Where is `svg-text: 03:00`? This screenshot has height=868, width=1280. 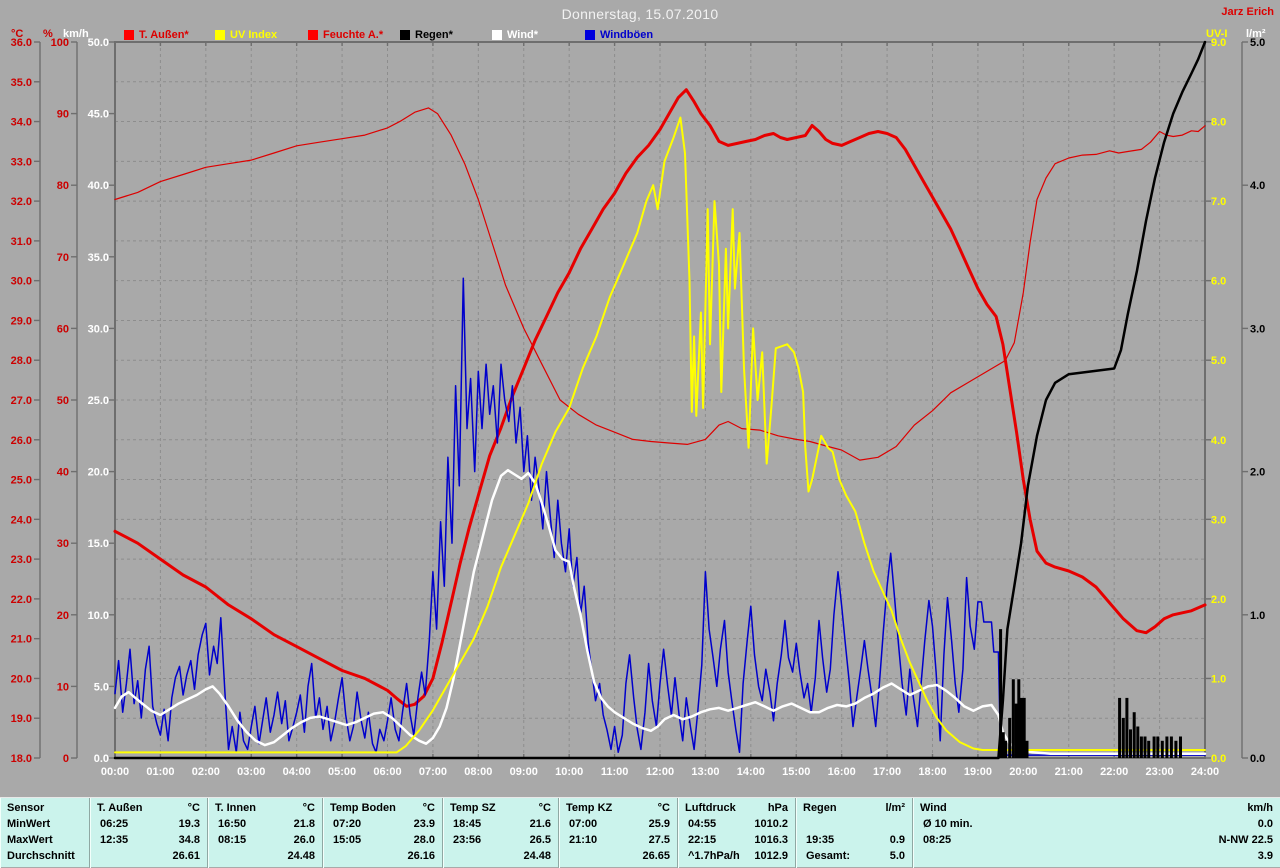
svg-text: 03:00 is located at coordinates (251, 772).